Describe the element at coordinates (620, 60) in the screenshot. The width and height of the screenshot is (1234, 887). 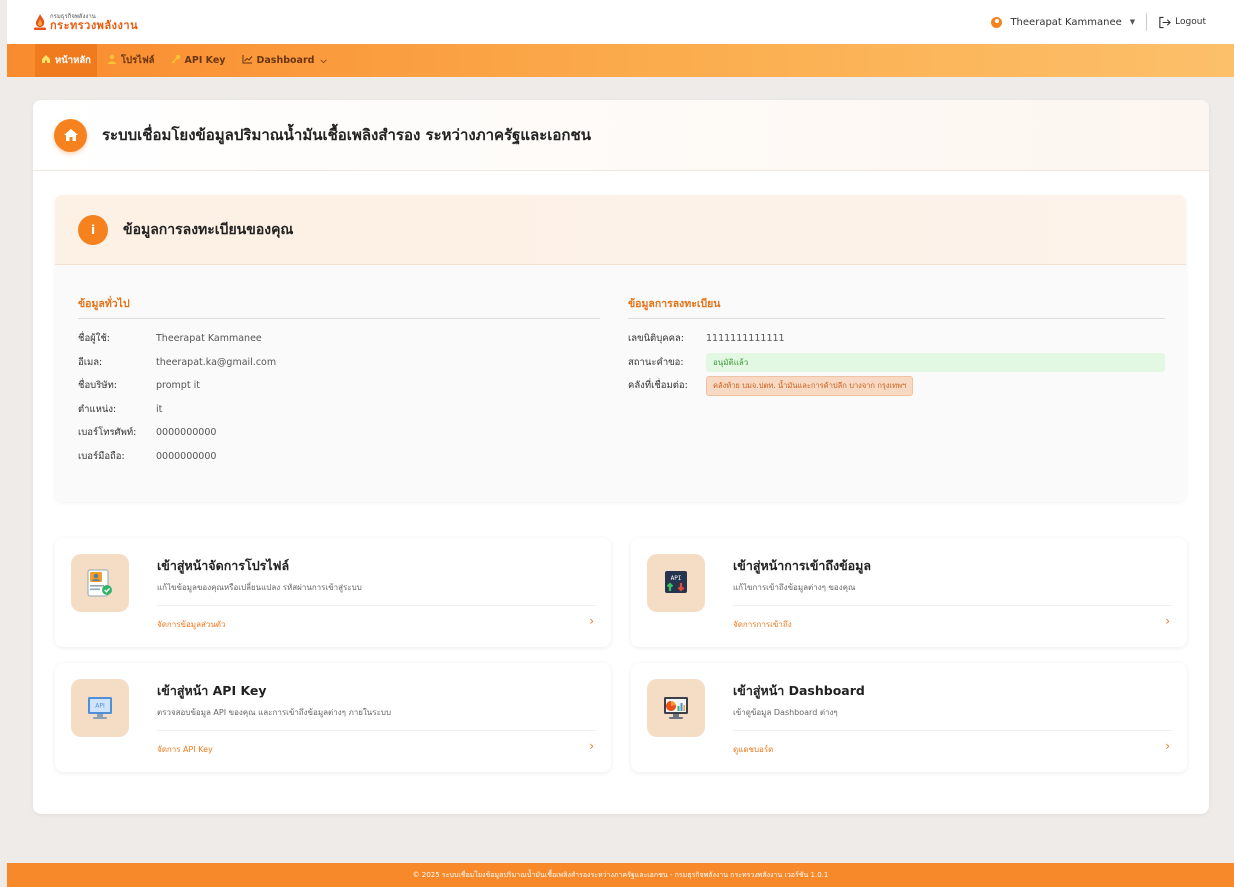
I see `main-nav: หน้าหลัก โปรไฟล์ API Key Dashboard ⌵` at that location.